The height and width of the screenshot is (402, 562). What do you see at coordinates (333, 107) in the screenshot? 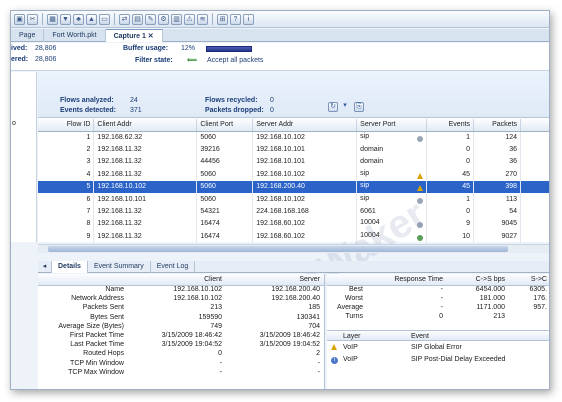
I see `refresh-icon: ↻` at bounding box center [333, 107].